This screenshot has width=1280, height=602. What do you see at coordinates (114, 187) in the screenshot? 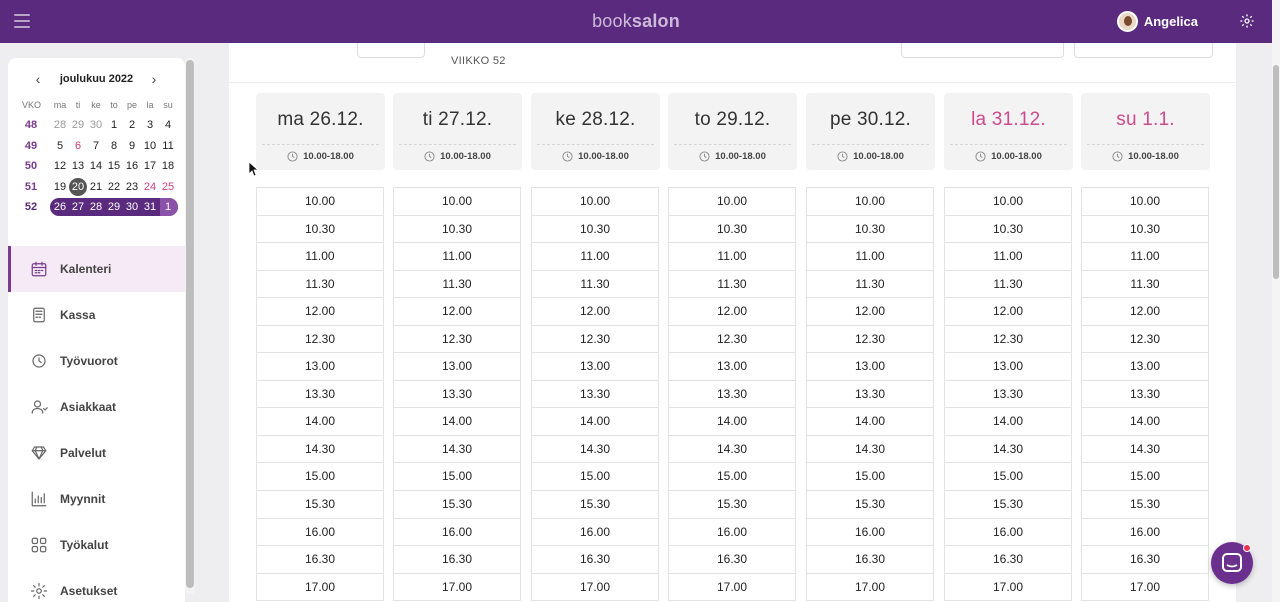
I see `calendar-day: 22` at bounding box center [114, 187].